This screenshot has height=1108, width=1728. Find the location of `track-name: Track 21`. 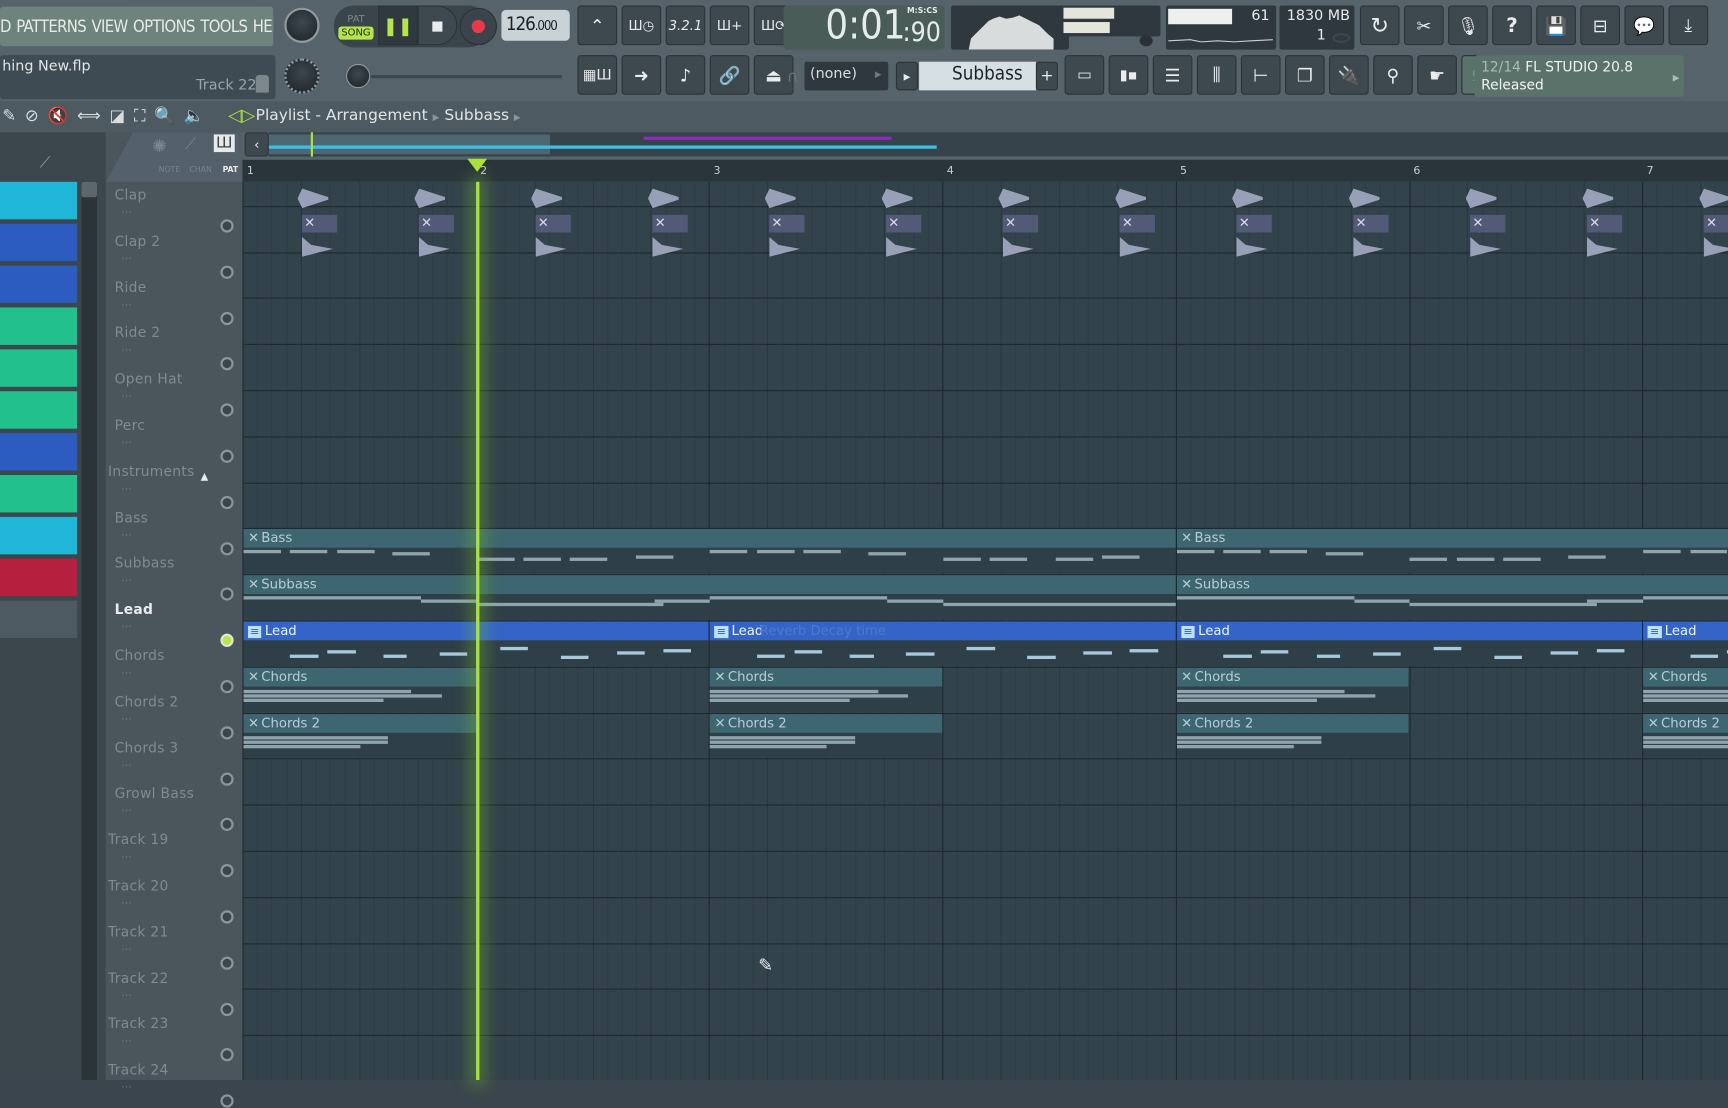

track-name: Track 21 is located at coordinates (138, 931).